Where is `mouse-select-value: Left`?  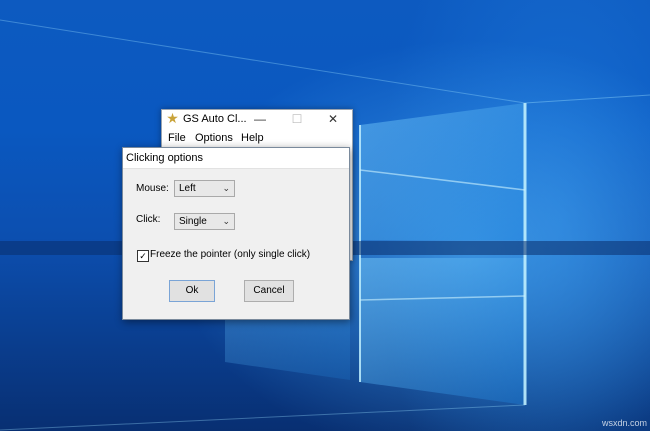
mouse-select-value: Left is located at coordinates (187, 188).